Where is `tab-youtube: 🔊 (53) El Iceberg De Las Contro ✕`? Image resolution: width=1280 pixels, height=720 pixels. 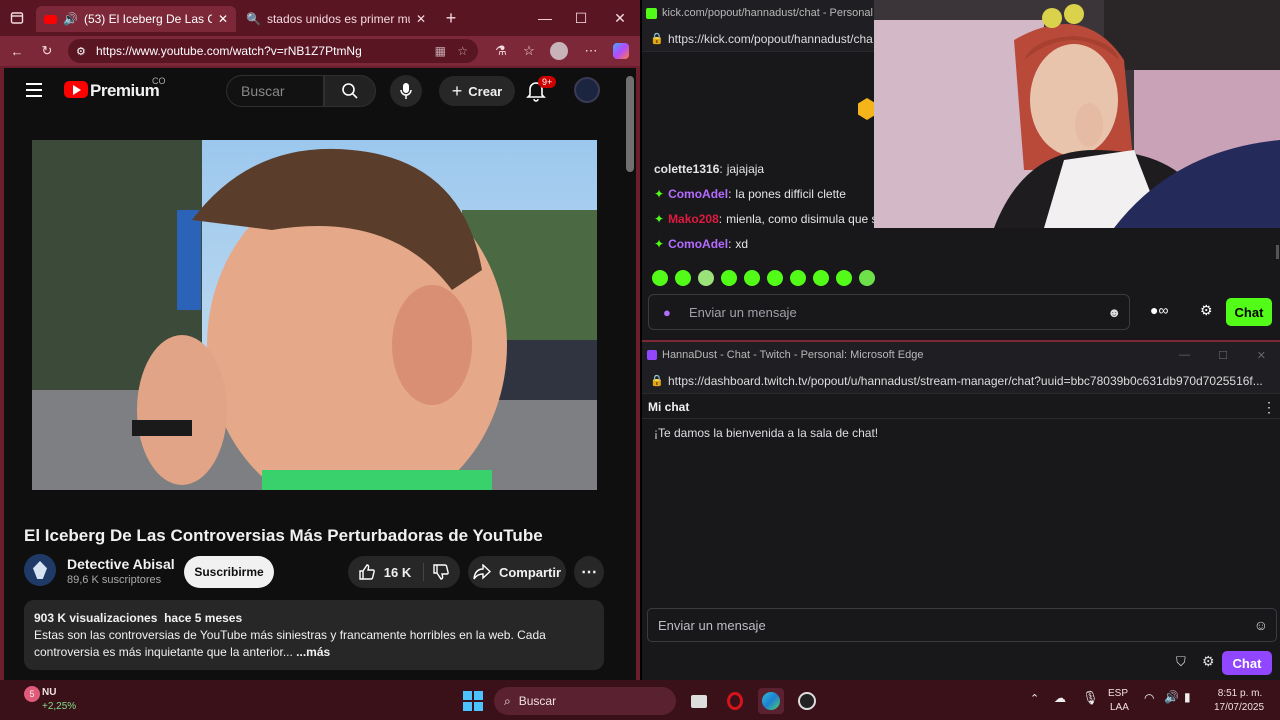 tab-youtube: 🔊 (53) El Iceberg De Las Contro ✕ is located at coordinates (136, 19).